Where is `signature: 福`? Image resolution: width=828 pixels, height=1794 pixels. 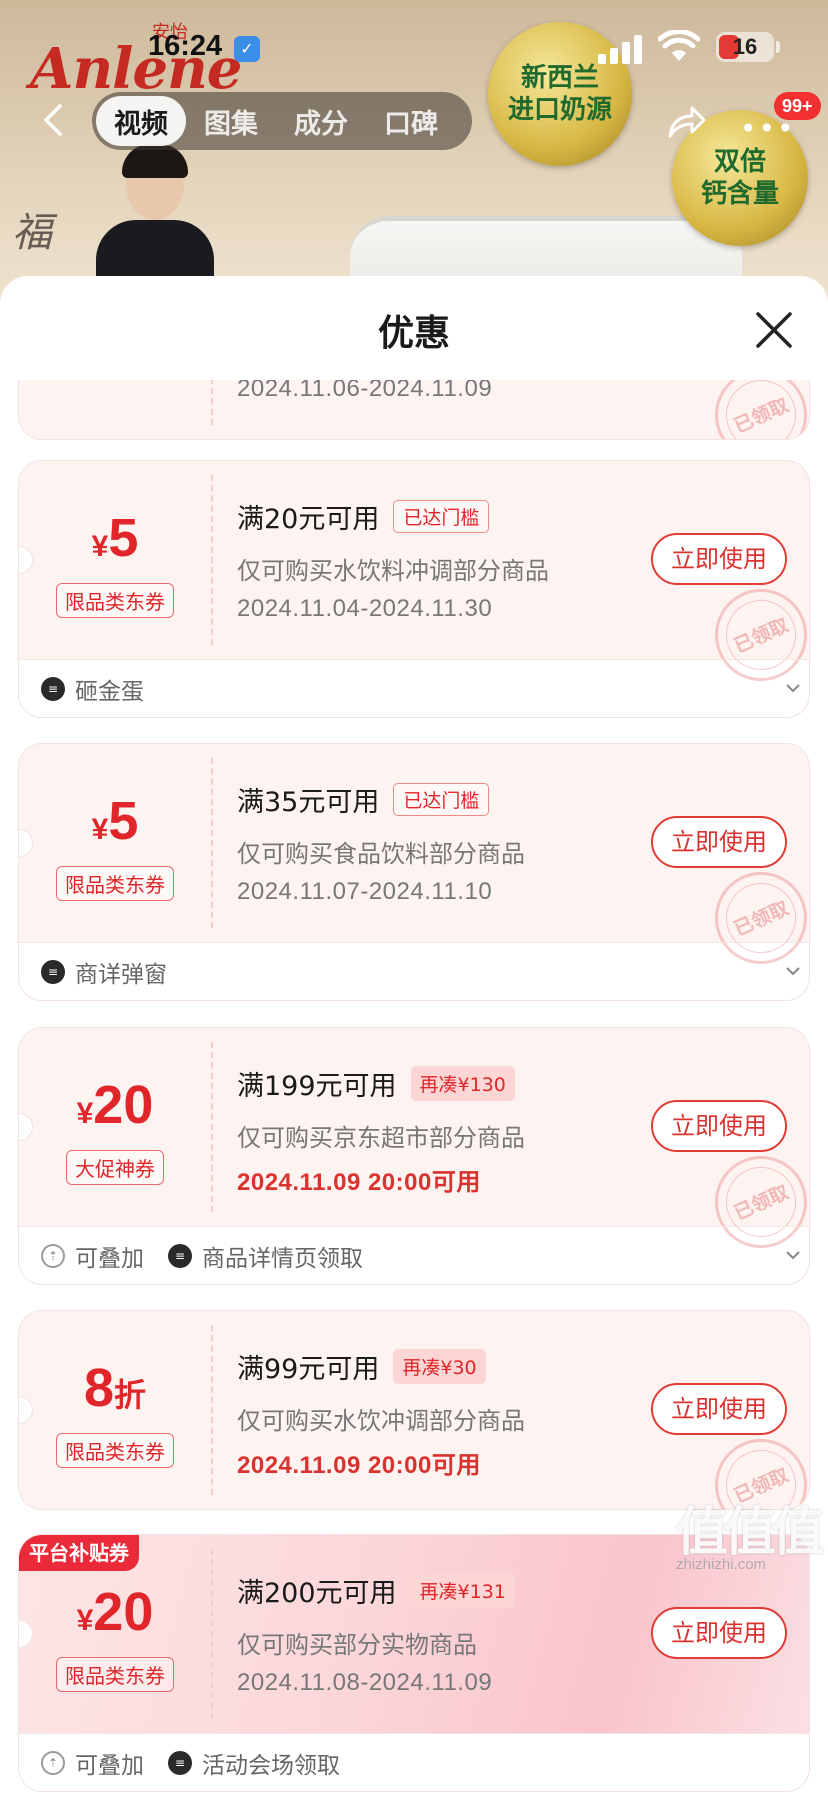 signature: 福 is located at coordinates (32, 233).